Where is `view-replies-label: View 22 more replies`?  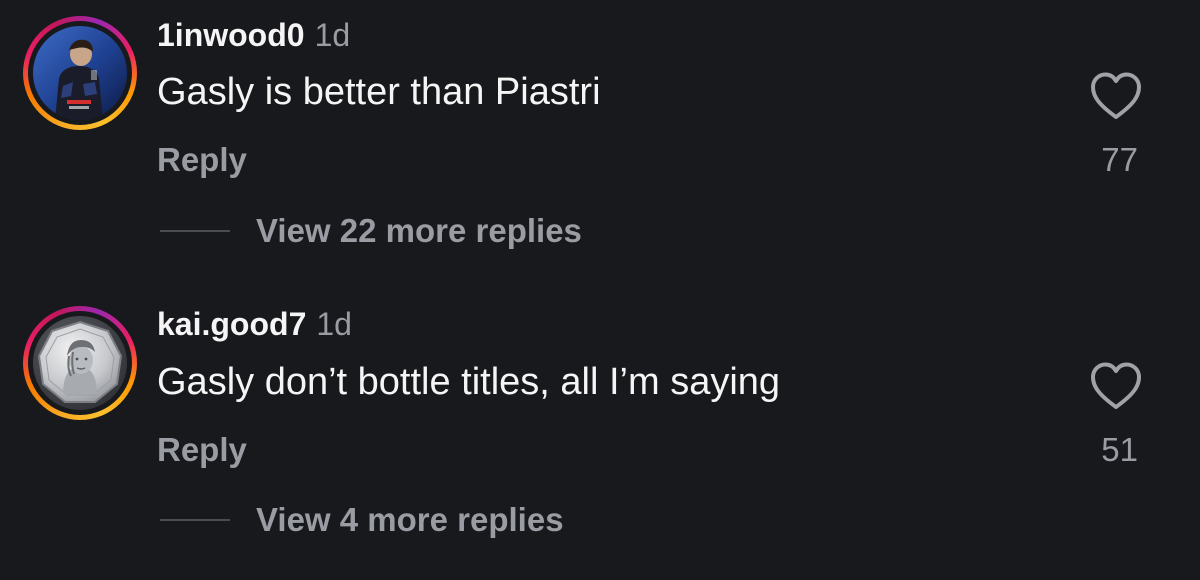
view-replies-label: View 22 more replies is located at coordinates (419, 230).